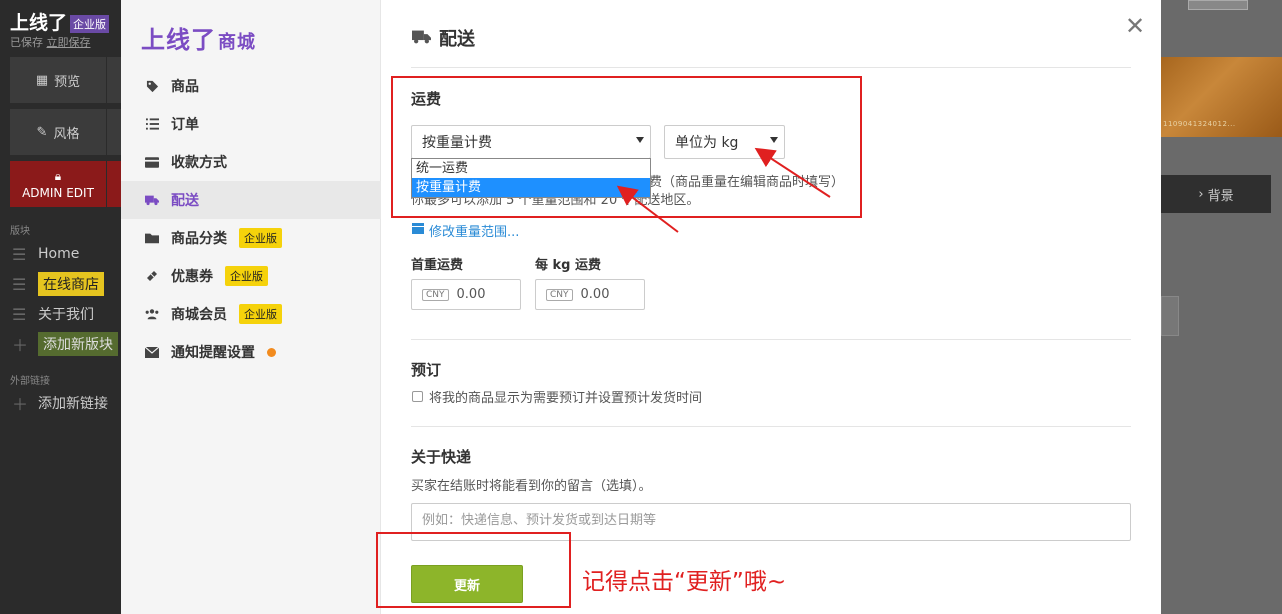  I want to click on arrow-to-weight-option, so click(647, 209).